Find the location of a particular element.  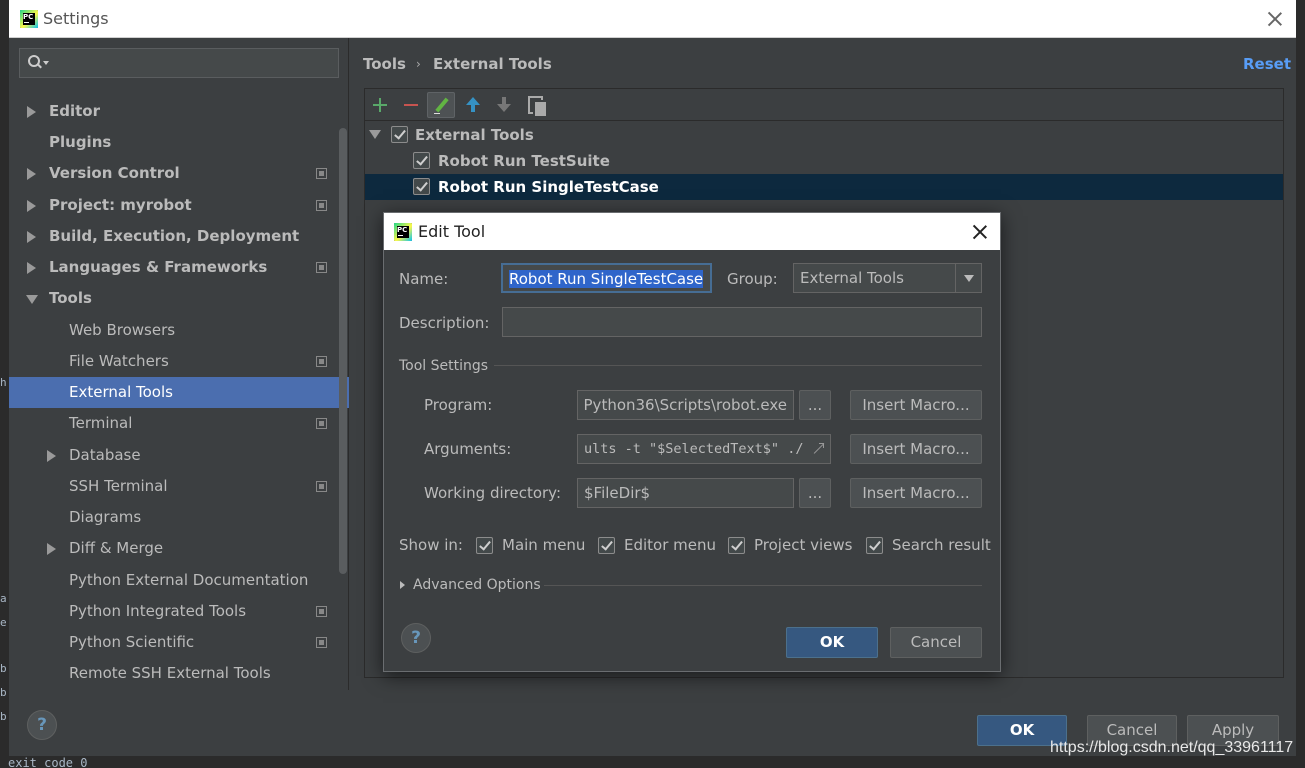

sidebar-item-label: Languages & Frameworks is located at coordinates (158, 267).